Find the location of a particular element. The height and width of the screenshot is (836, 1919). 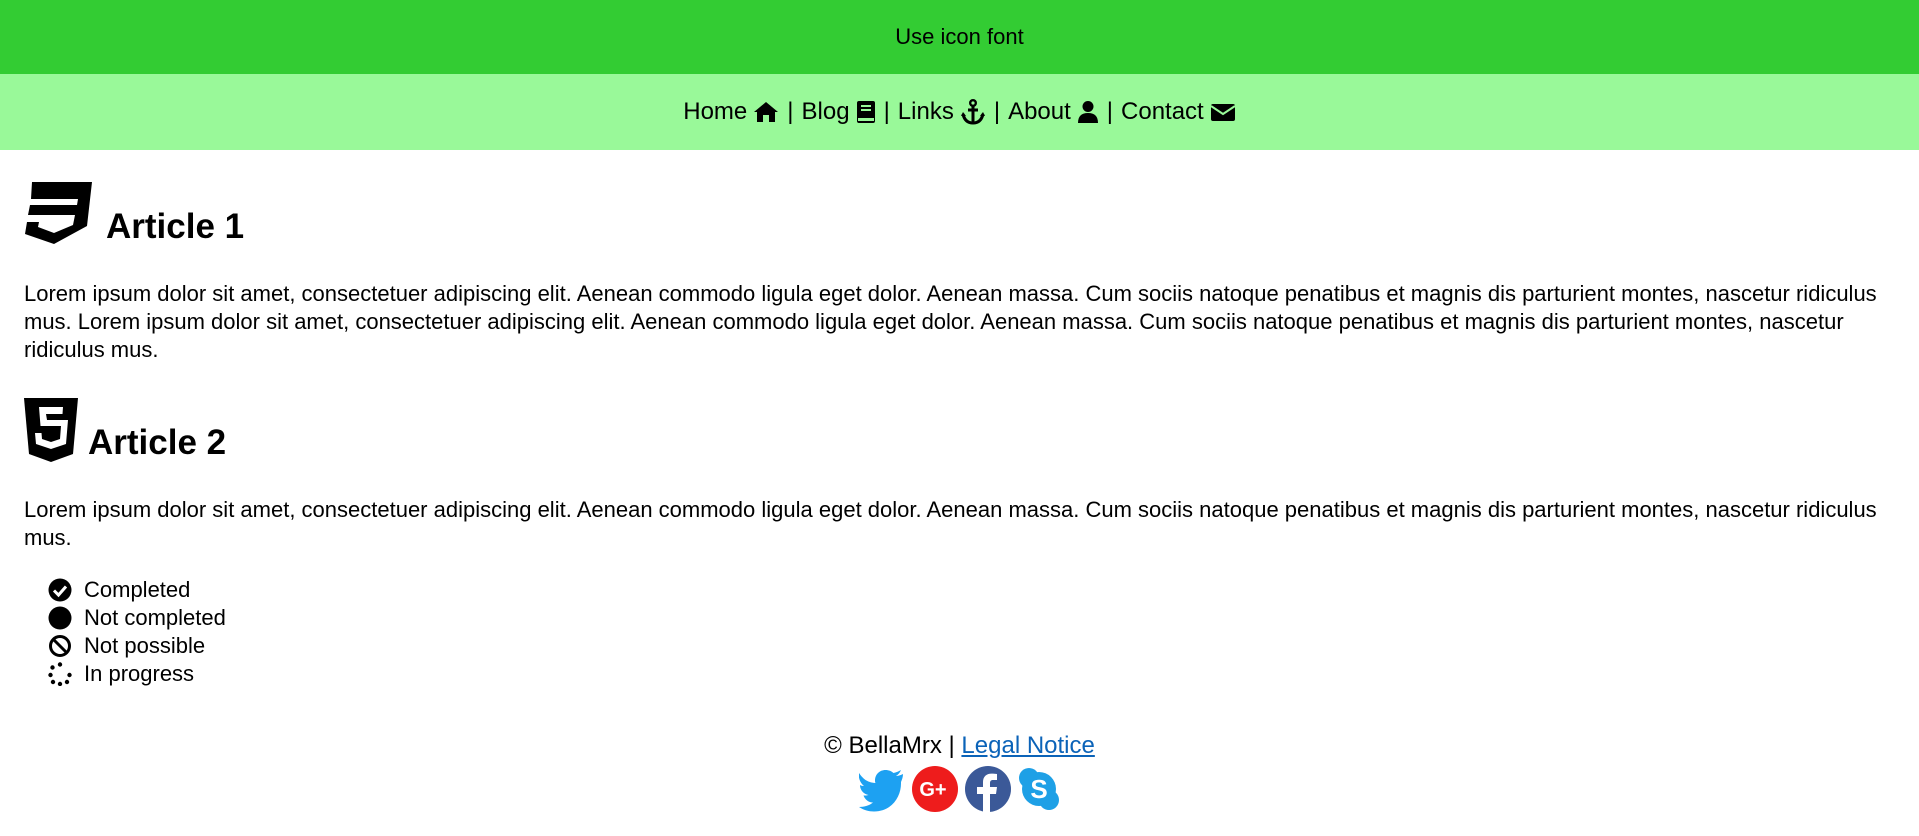

nav-item-links: Links is located at coordinates (942, 112).